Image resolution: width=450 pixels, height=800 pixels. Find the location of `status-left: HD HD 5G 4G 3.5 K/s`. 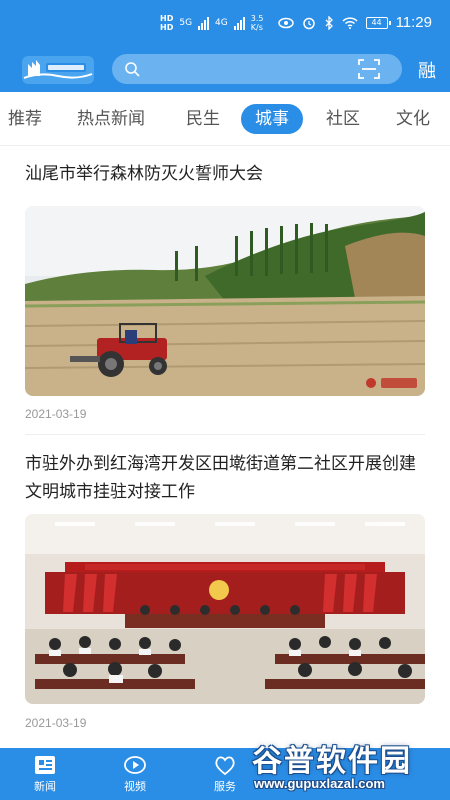

status-left: HD HD 5G 4G 3.5 K/s is located at coordinates (211, 23).